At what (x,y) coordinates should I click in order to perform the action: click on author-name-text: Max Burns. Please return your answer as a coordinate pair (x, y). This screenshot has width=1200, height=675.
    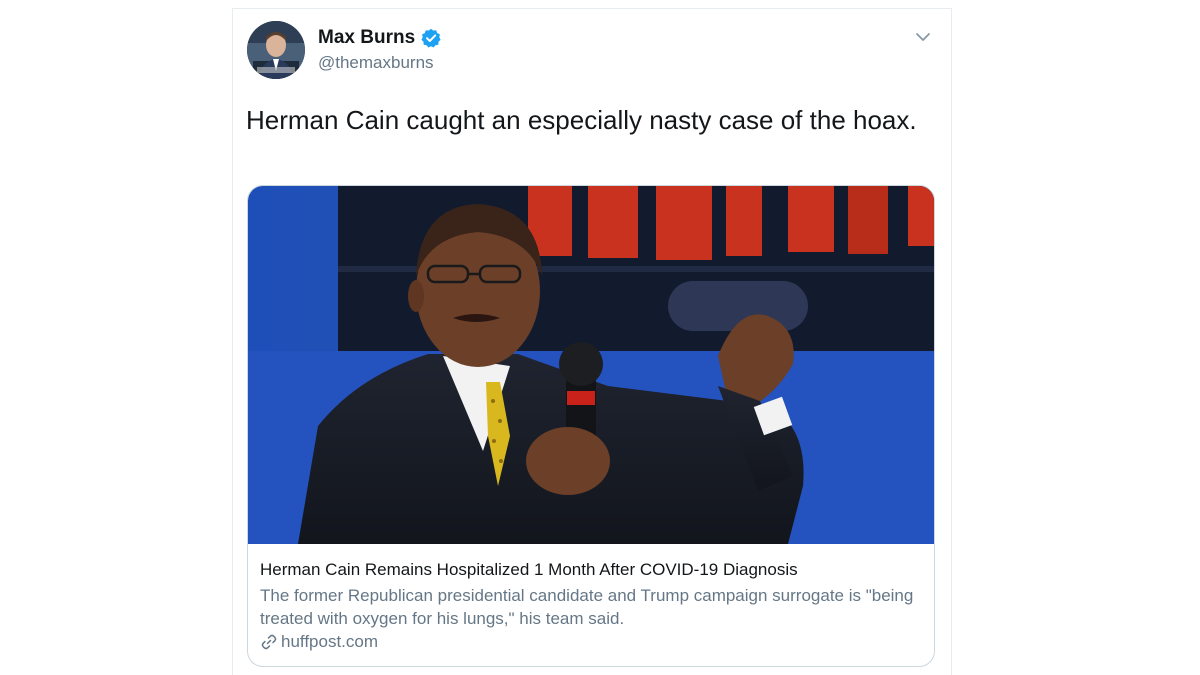
    Looking at the image, I should click on (367, 37).